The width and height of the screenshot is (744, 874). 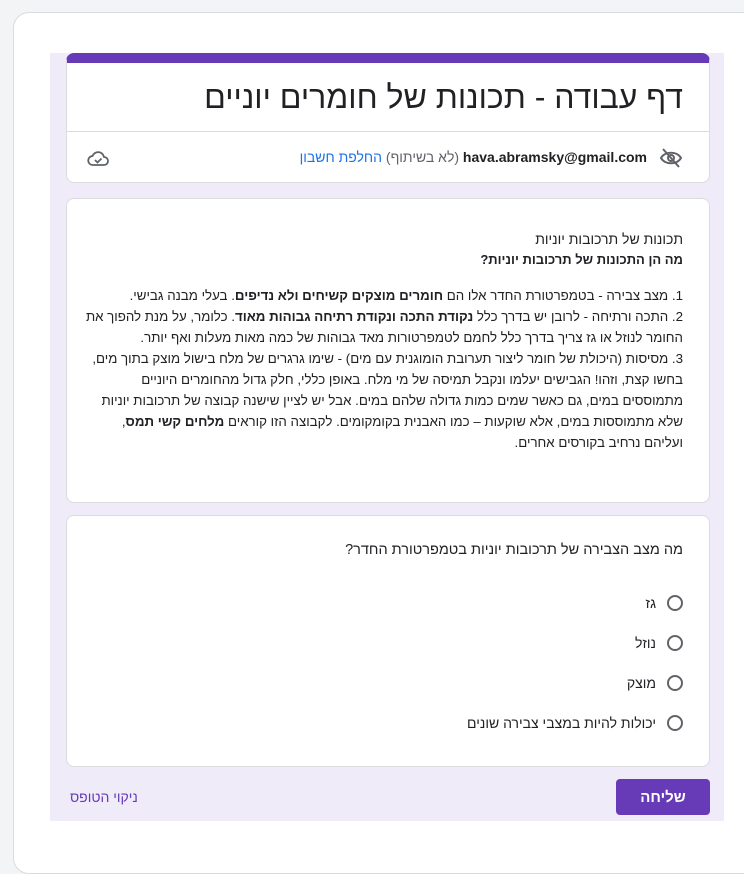 I want to click on option-various: יכולות להיות במצבי צבירה שונים, so click(x=575, y=723).